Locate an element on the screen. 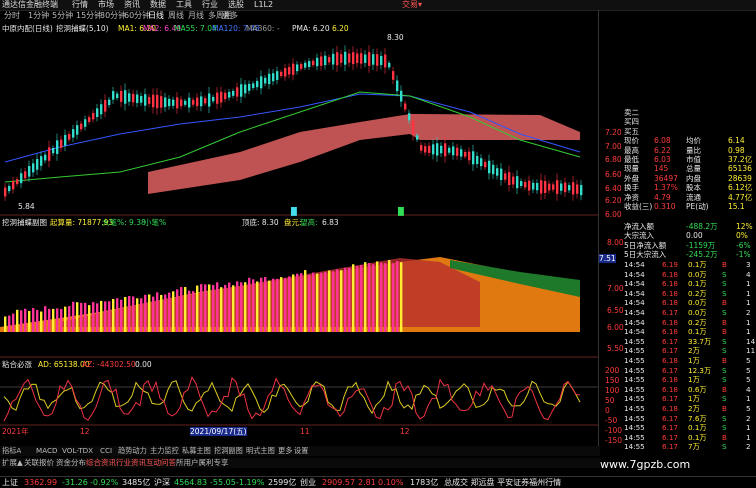 The image size is (756, 488). quote-value: 6.03 is located at coordinates (662, 159).